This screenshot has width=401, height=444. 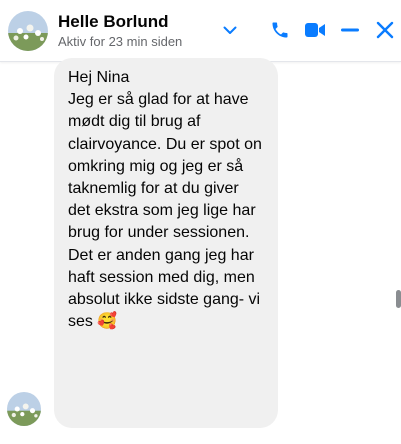 I want to click on contact-avatar, so click(x=28, y=31).